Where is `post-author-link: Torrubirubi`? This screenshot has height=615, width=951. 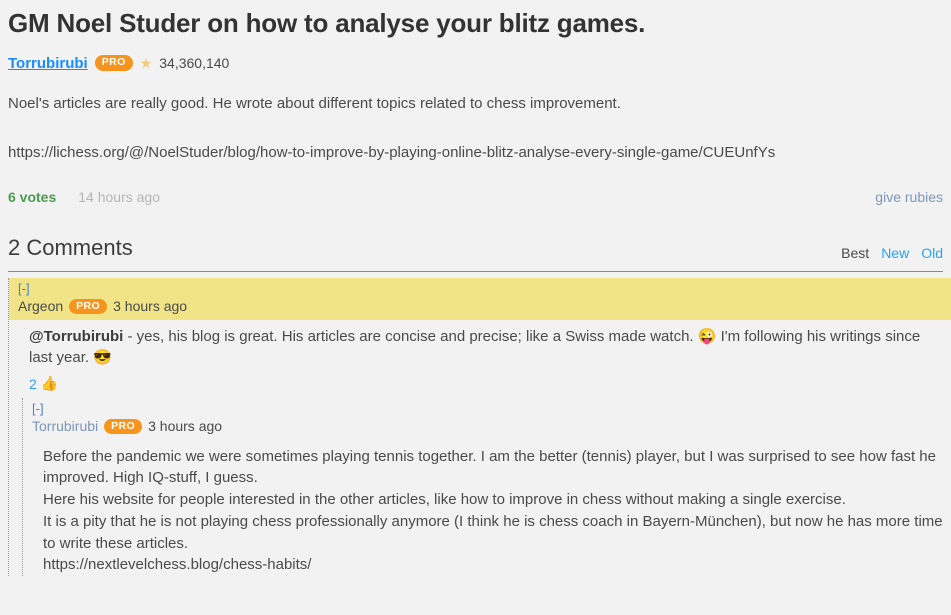
post-author-link: Torrubirubi is located at coordinates (48, 63).